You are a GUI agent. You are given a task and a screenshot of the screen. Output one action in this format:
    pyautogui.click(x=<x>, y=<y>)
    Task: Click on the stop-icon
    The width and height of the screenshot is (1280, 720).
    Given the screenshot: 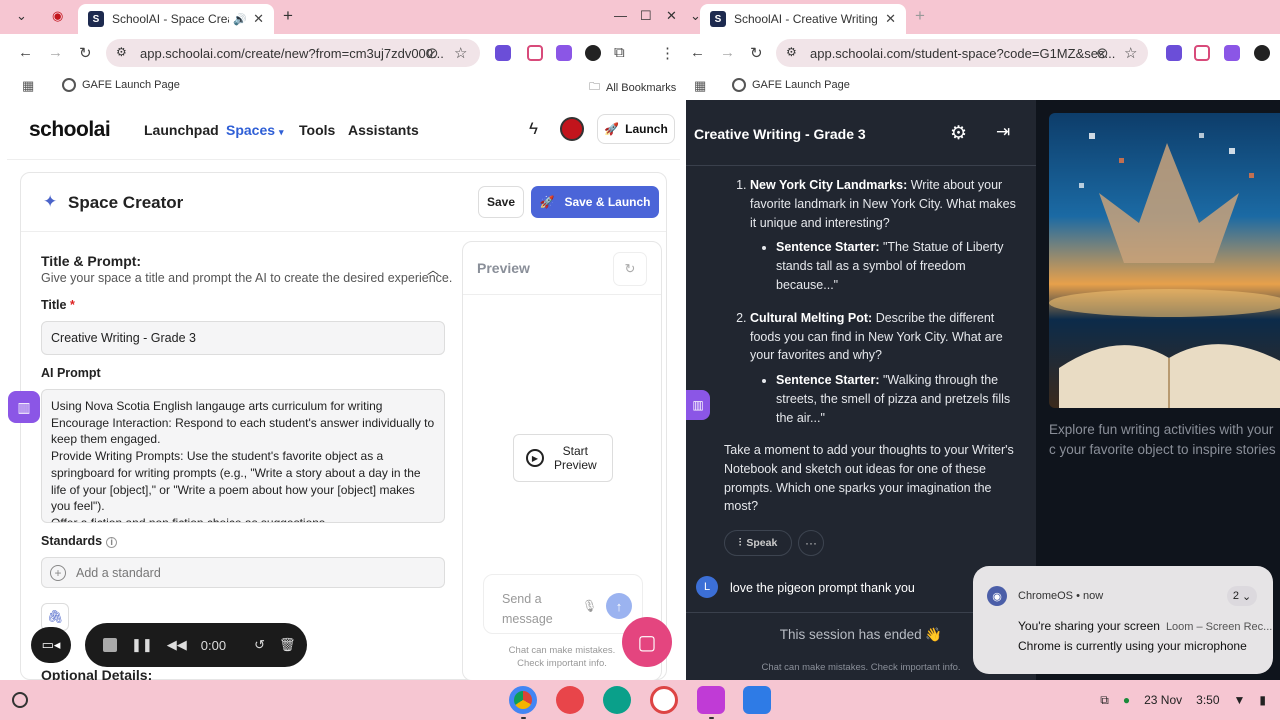 What is the action you would take?
    pyautogui.click(x=110, y=645)
    